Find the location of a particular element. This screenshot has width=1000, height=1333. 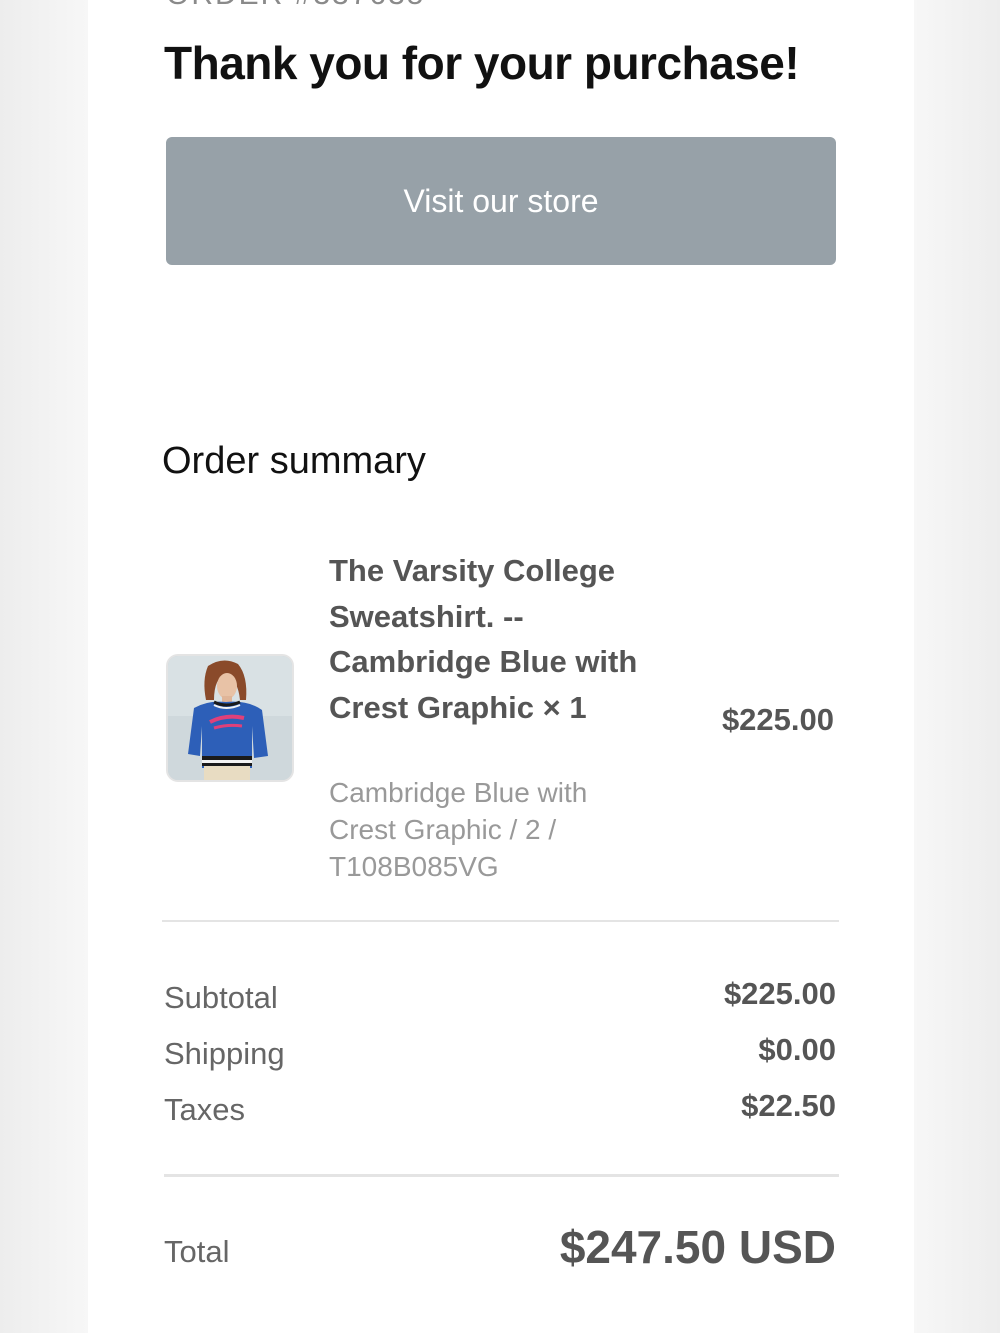

shipping-label: Shipping is located at coordinates (224, 1053).